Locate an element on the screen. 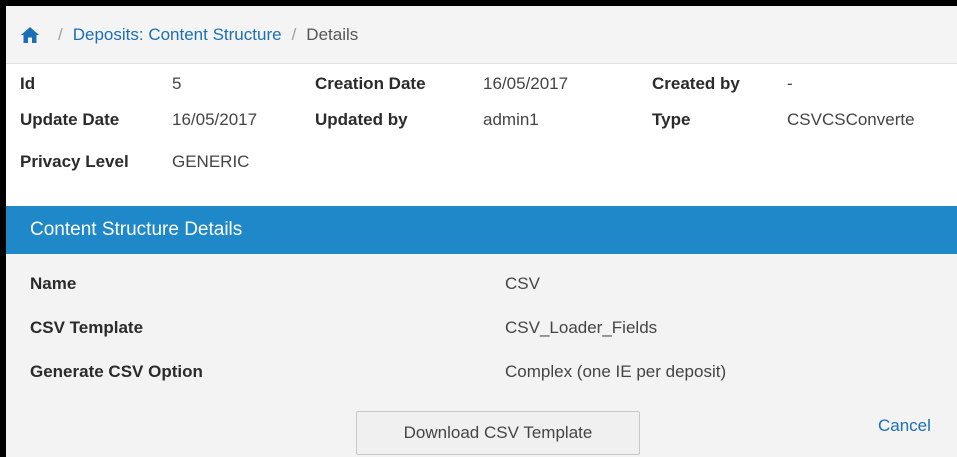 The image size is (957, 457). section-header-content-structure-details: Content Structure Details is located at coordinates (481, 230).